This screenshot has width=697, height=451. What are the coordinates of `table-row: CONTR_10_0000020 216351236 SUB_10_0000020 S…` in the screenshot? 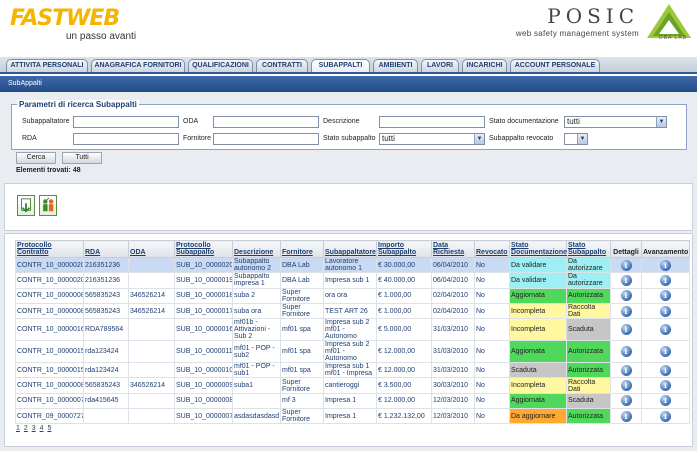 It's located at (352, 265).